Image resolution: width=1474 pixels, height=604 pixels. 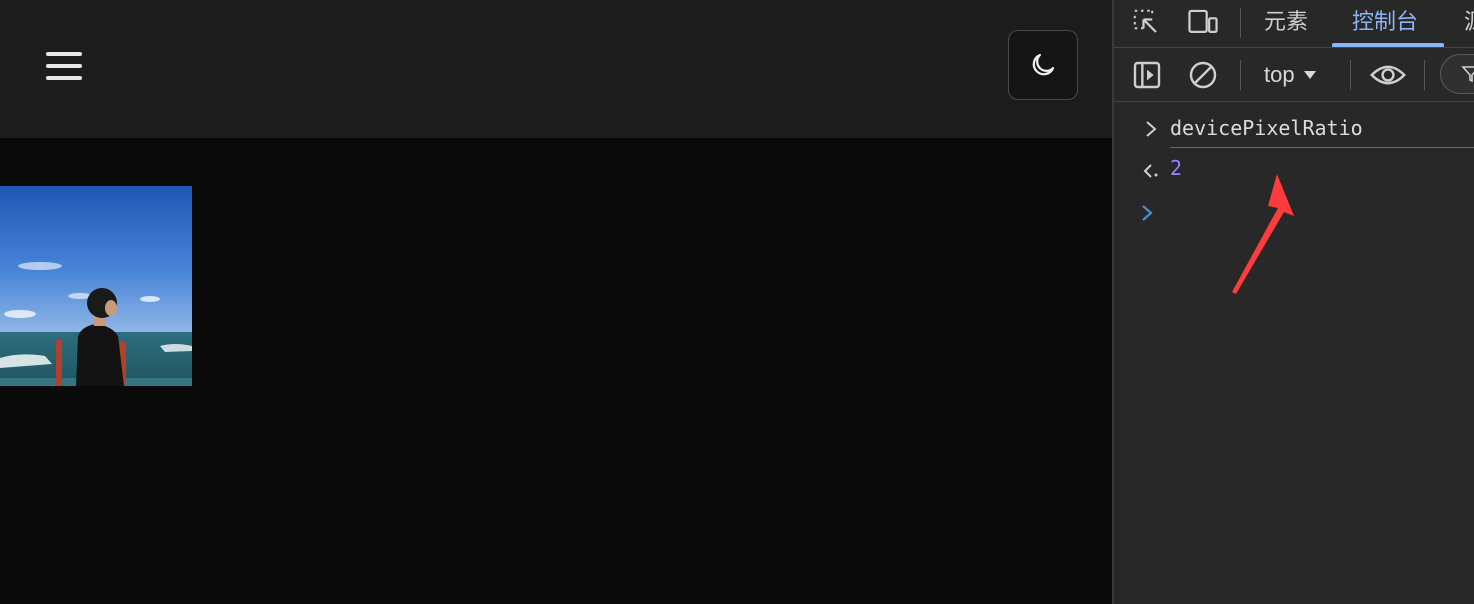 I want to click on menu-button, so click(x=64, y=66).